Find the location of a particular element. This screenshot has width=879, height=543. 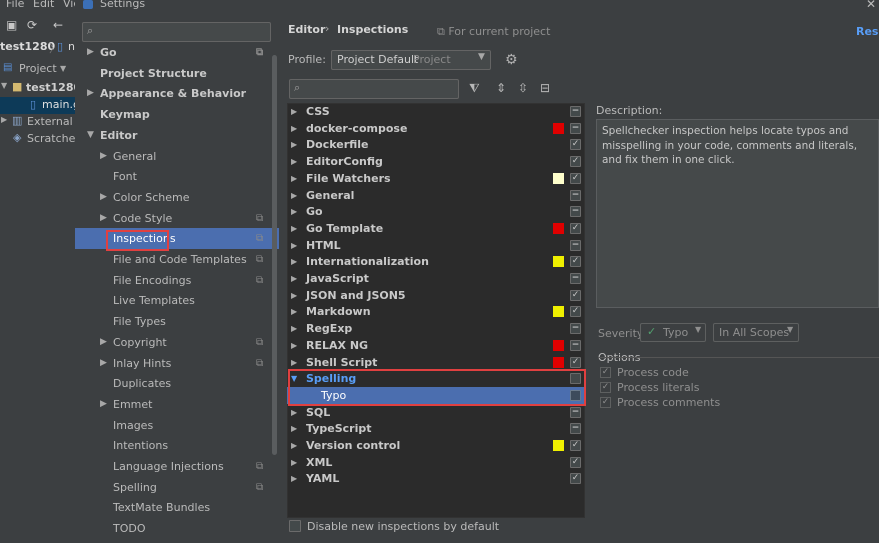

inspection-yaml: ▶ YAML ✓ is located at coordinates (436, 478).